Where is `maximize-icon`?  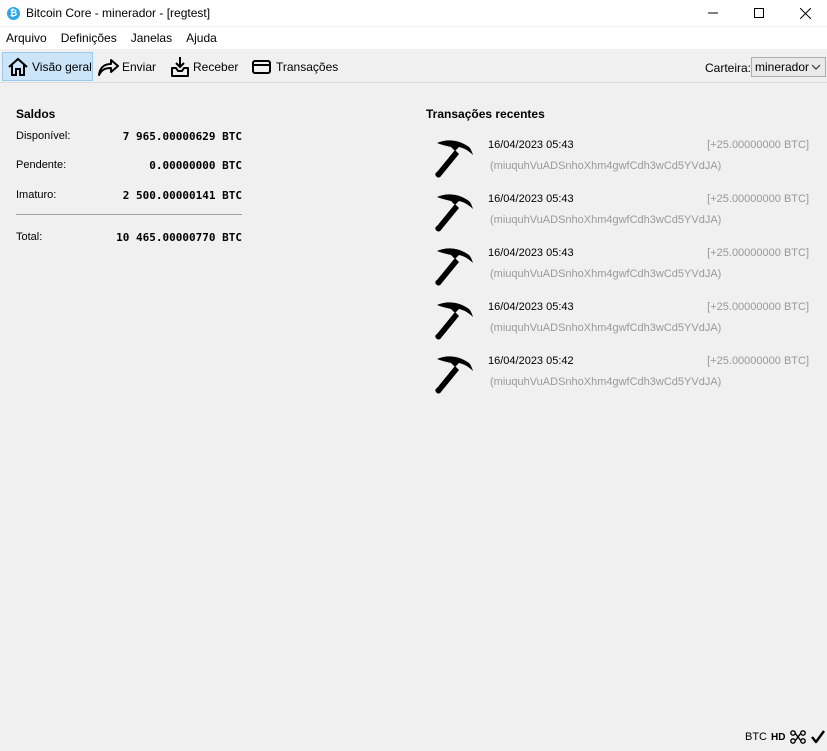
maximize-icon is located at coordinates (759, 13).